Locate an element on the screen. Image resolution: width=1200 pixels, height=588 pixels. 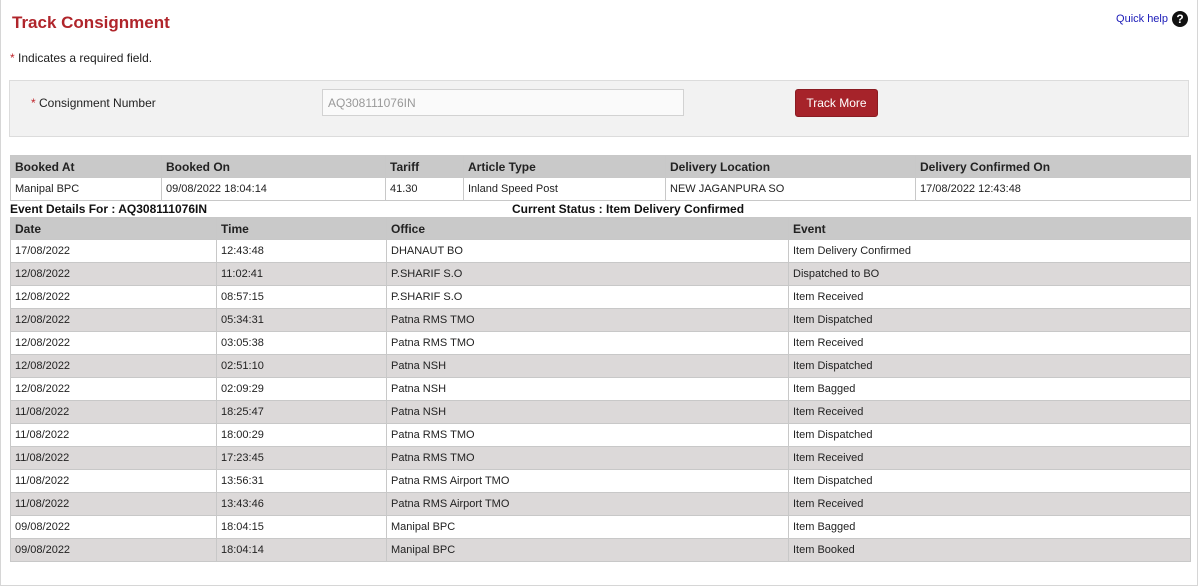
event-time: 08:57:15 is located at coordinates (301, 297).